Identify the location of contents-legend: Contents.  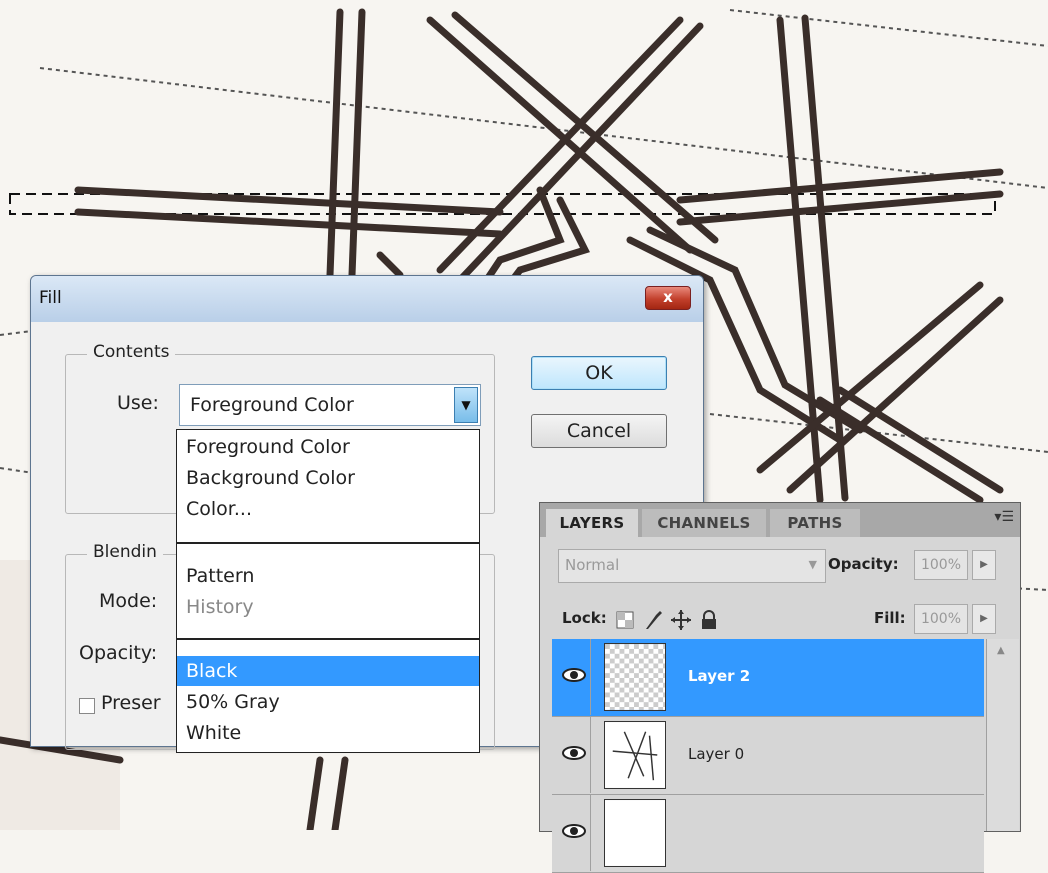
(131, 352).